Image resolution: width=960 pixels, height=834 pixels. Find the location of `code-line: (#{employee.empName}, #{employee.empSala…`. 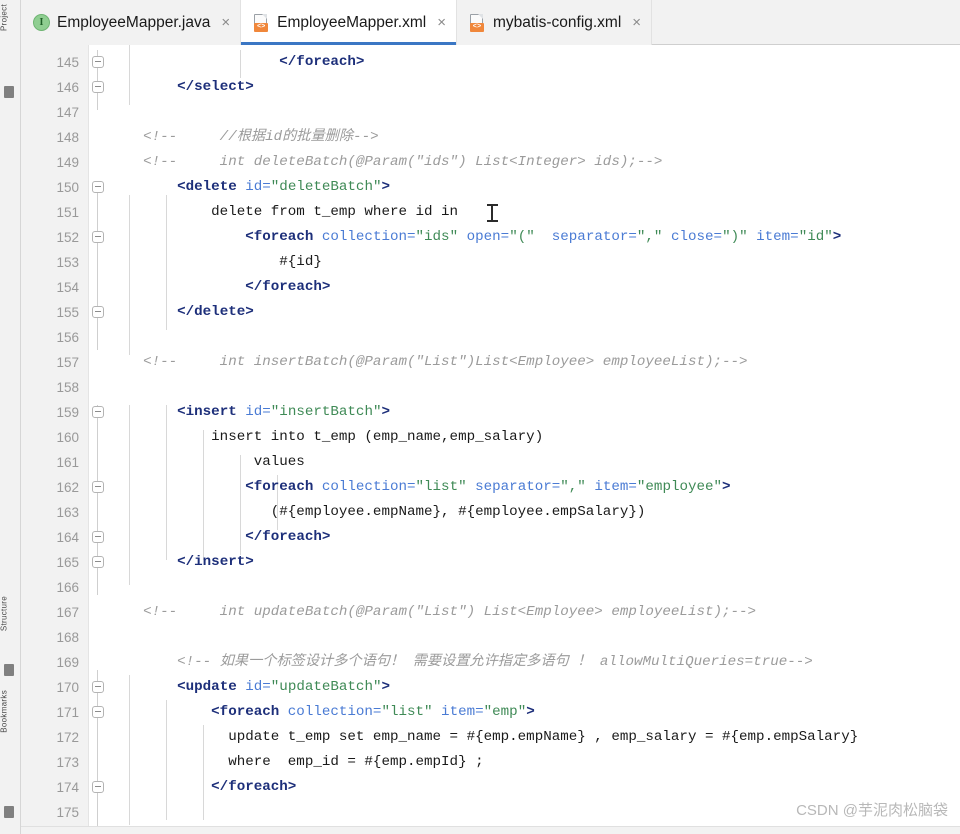

code-line: (#{employee.empName}, #{employee.empSala… is located at coordinates (534, 512).